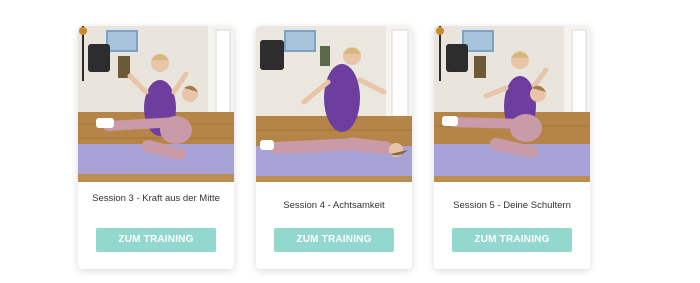 Image resolution: width=700 pixels, height=283 pixels. I want to click on session-title: Session 4 - Achtsamkeit, so click(334, 205).